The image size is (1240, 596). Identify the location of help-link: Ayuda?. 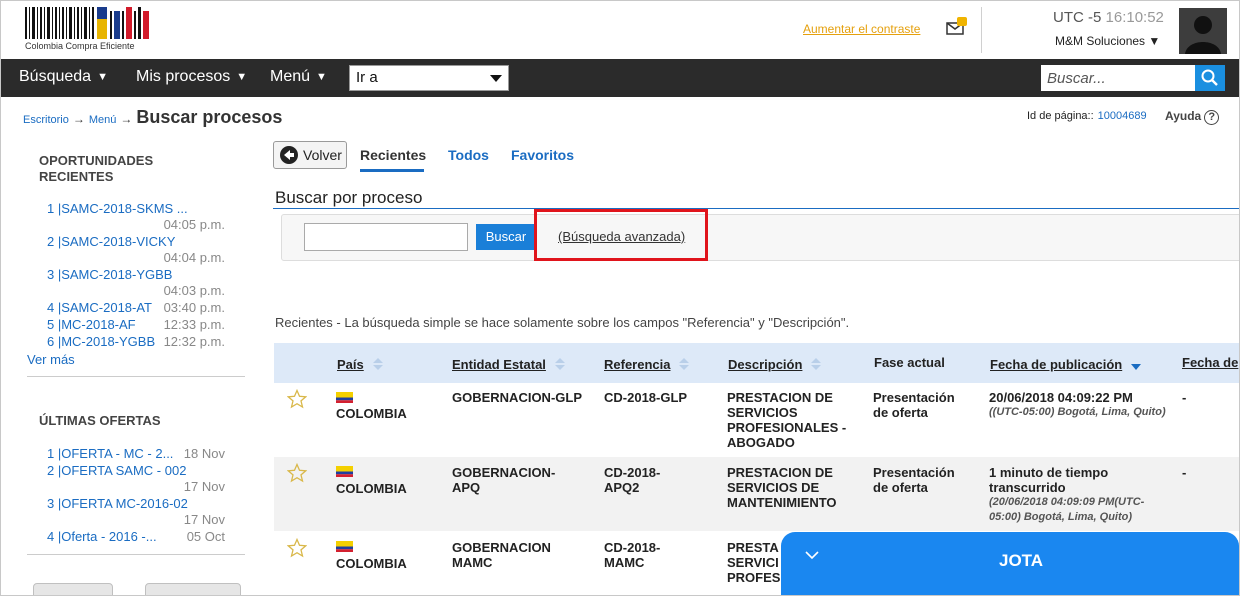
(1192, 117).